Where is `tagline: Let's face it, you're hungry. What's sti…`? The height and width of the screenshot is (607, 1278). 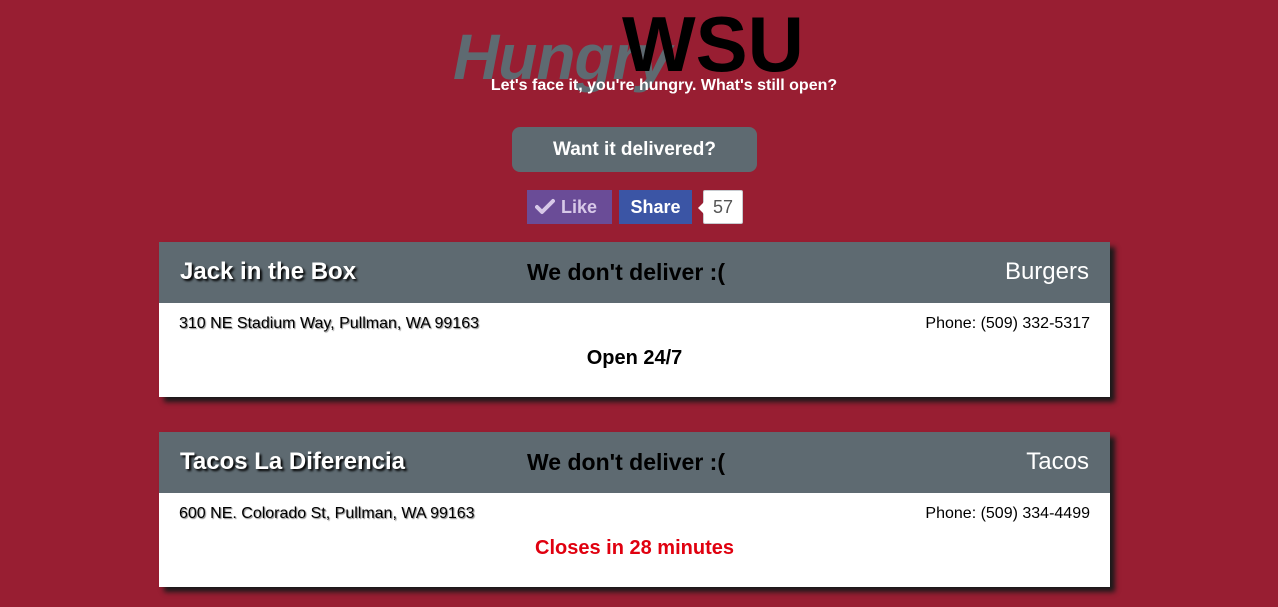
tagline: Let's face it, you're hungry. What's sti… is located at coordinates (664, 85).